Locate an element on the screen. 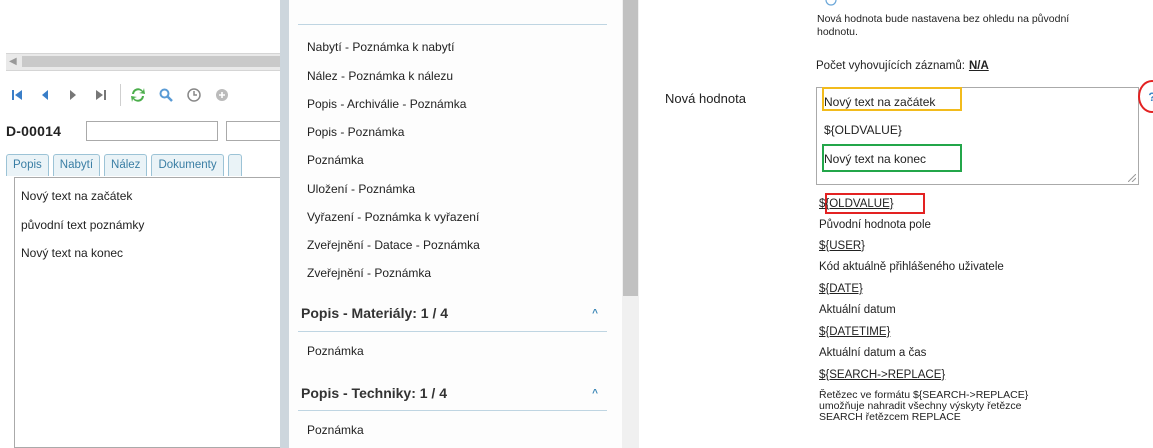 The image size is (1153, 448). content-line: Nový text na konec is located at coordinates (72, 253).